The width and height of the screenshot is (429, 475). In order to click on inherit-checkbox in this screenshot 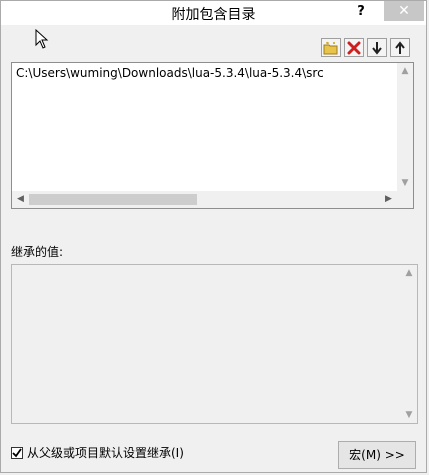, I will do `click(17, 452)`.